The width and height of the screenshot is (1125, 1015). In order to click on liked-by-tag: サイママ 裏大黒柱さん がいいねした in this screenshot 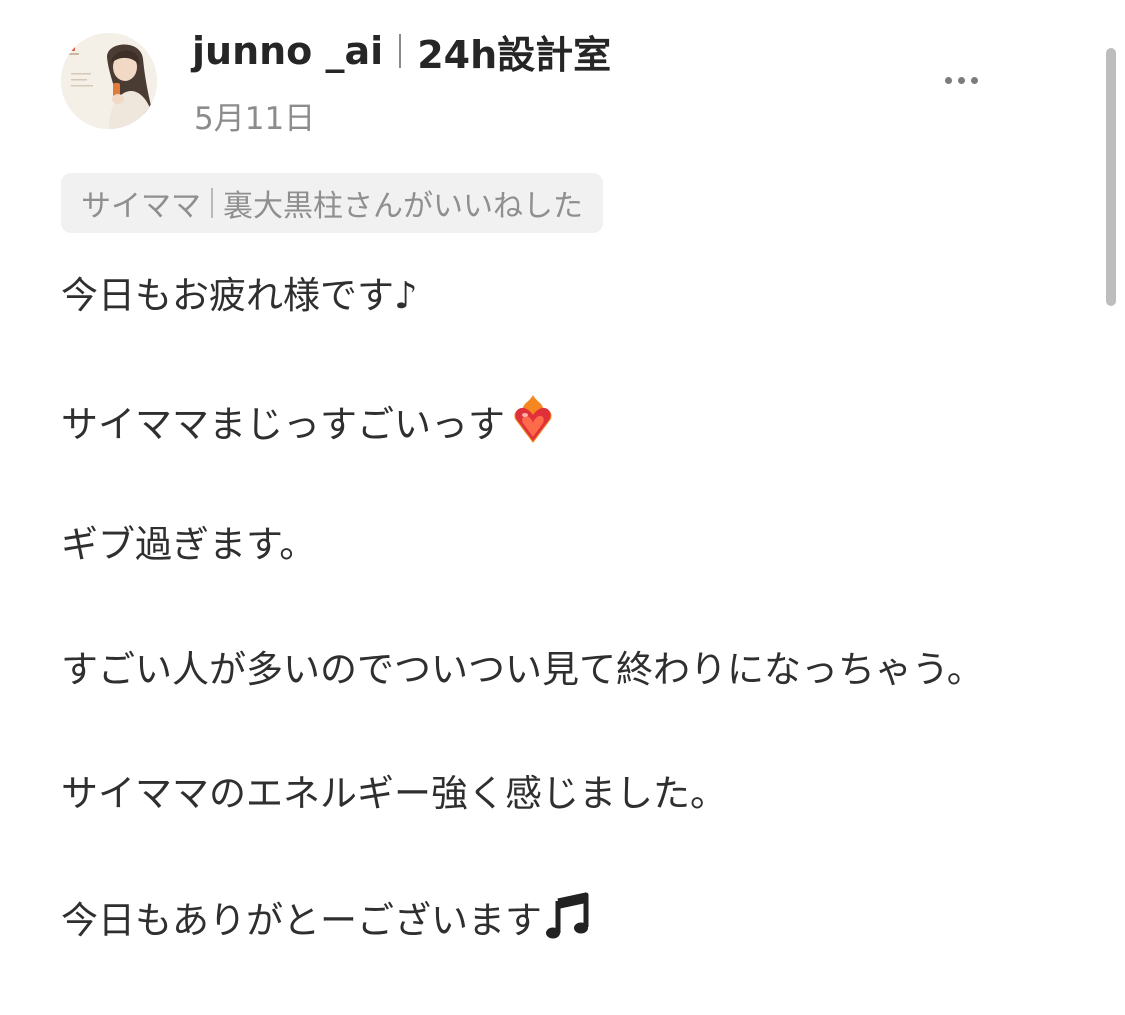, I will do `click(332, 203)`.